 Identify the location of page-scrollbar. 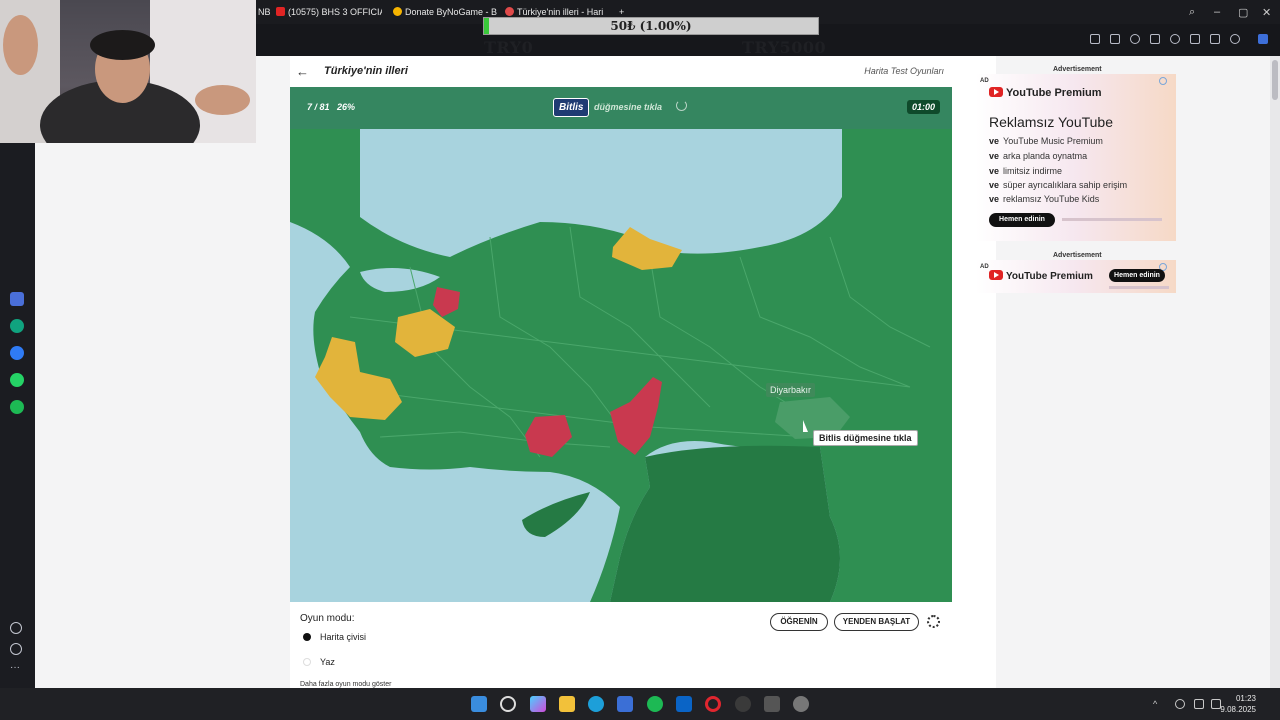
(1275, 372).